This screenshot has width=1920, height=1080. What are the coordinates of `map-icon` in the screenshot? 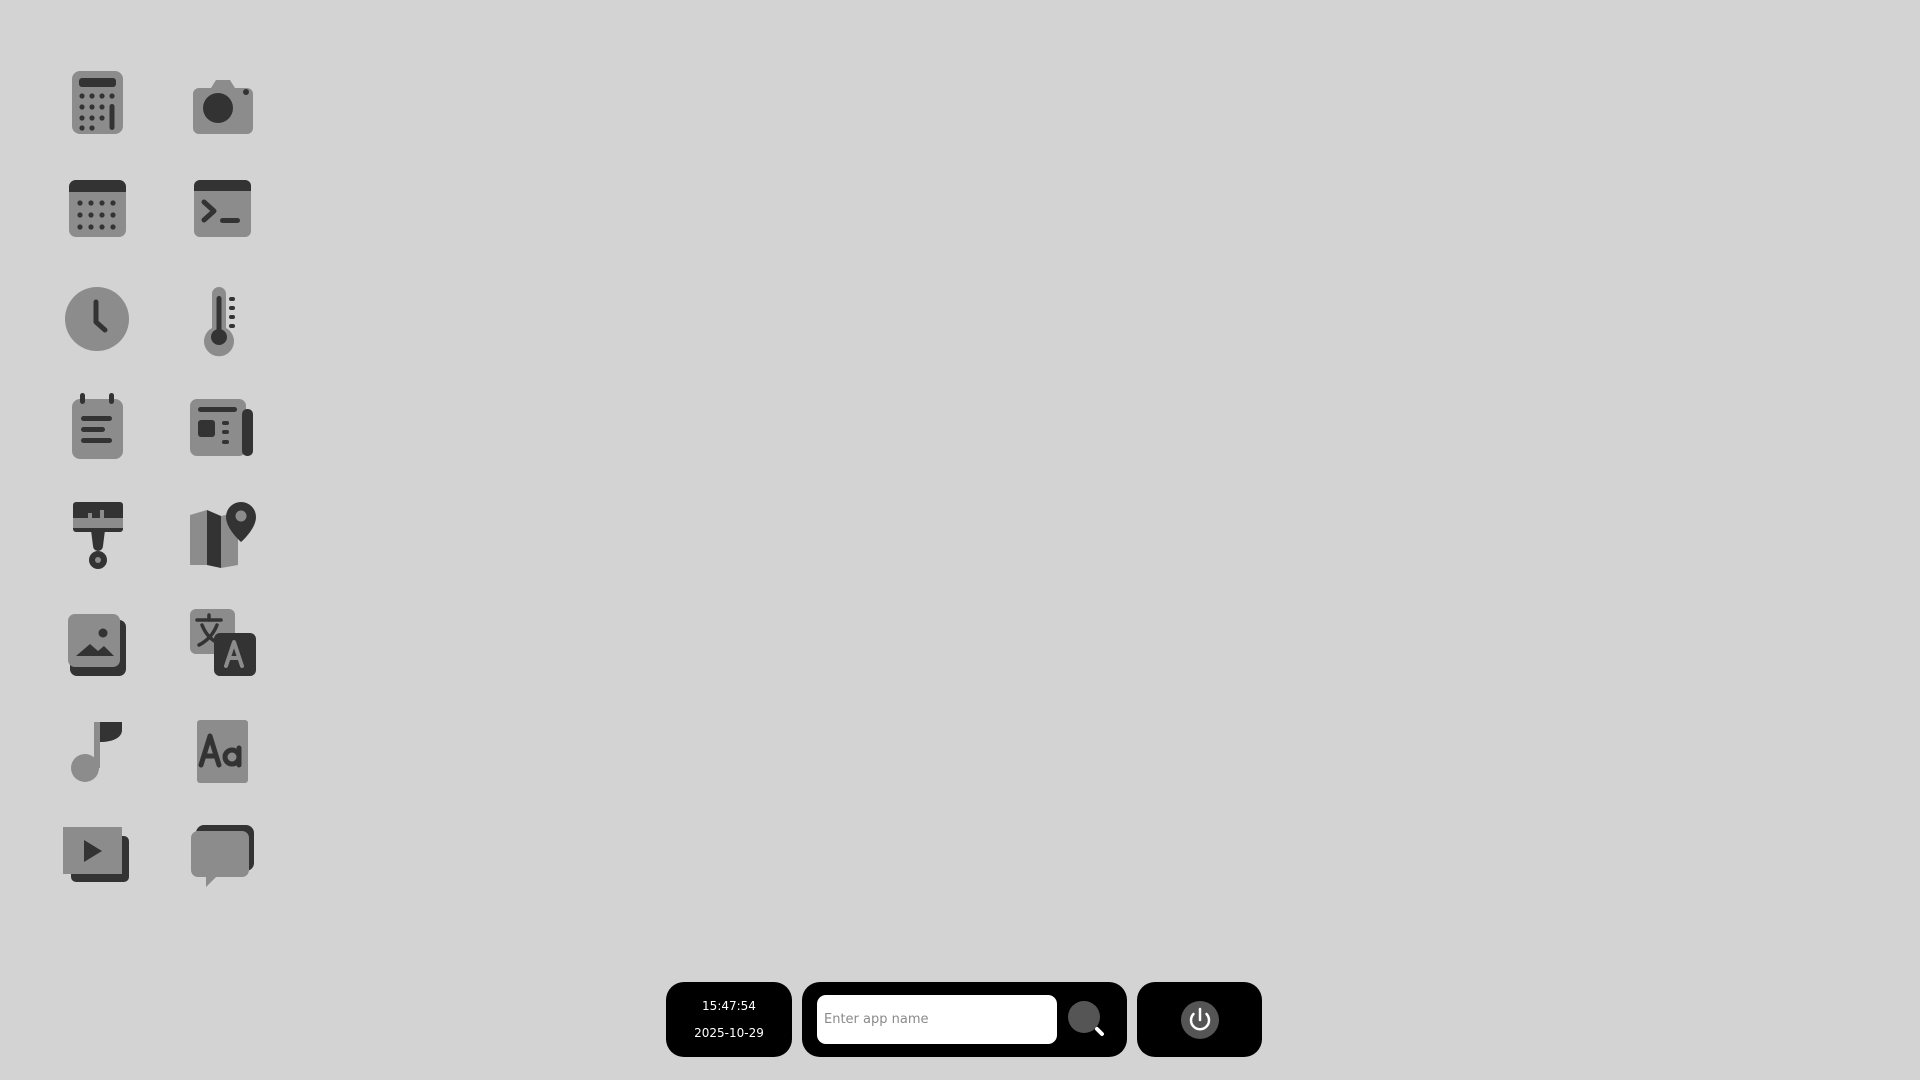 It's located at (223, 535).